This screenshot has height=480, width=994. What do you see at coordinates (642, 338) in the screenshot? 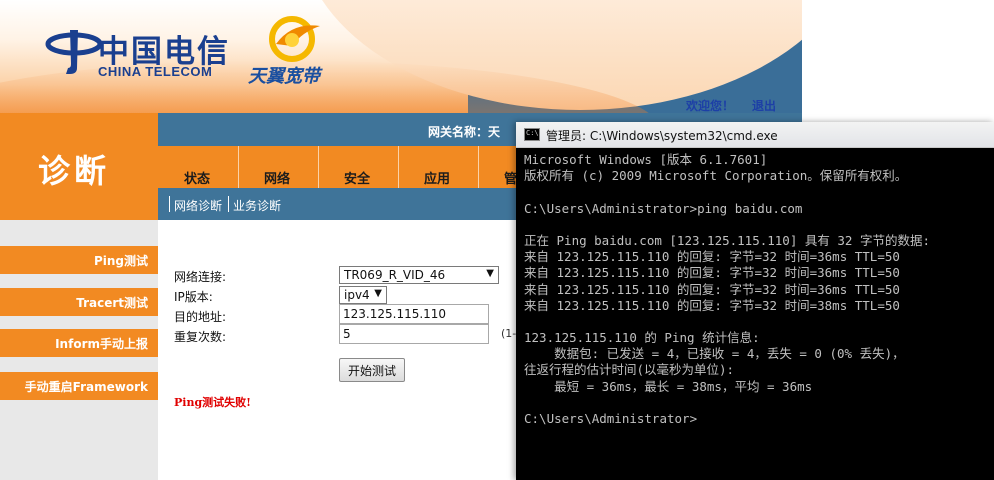
I see `console-line: 123.125.115.110 的 Ping 统计信息:` at bounding box center [642, 338].